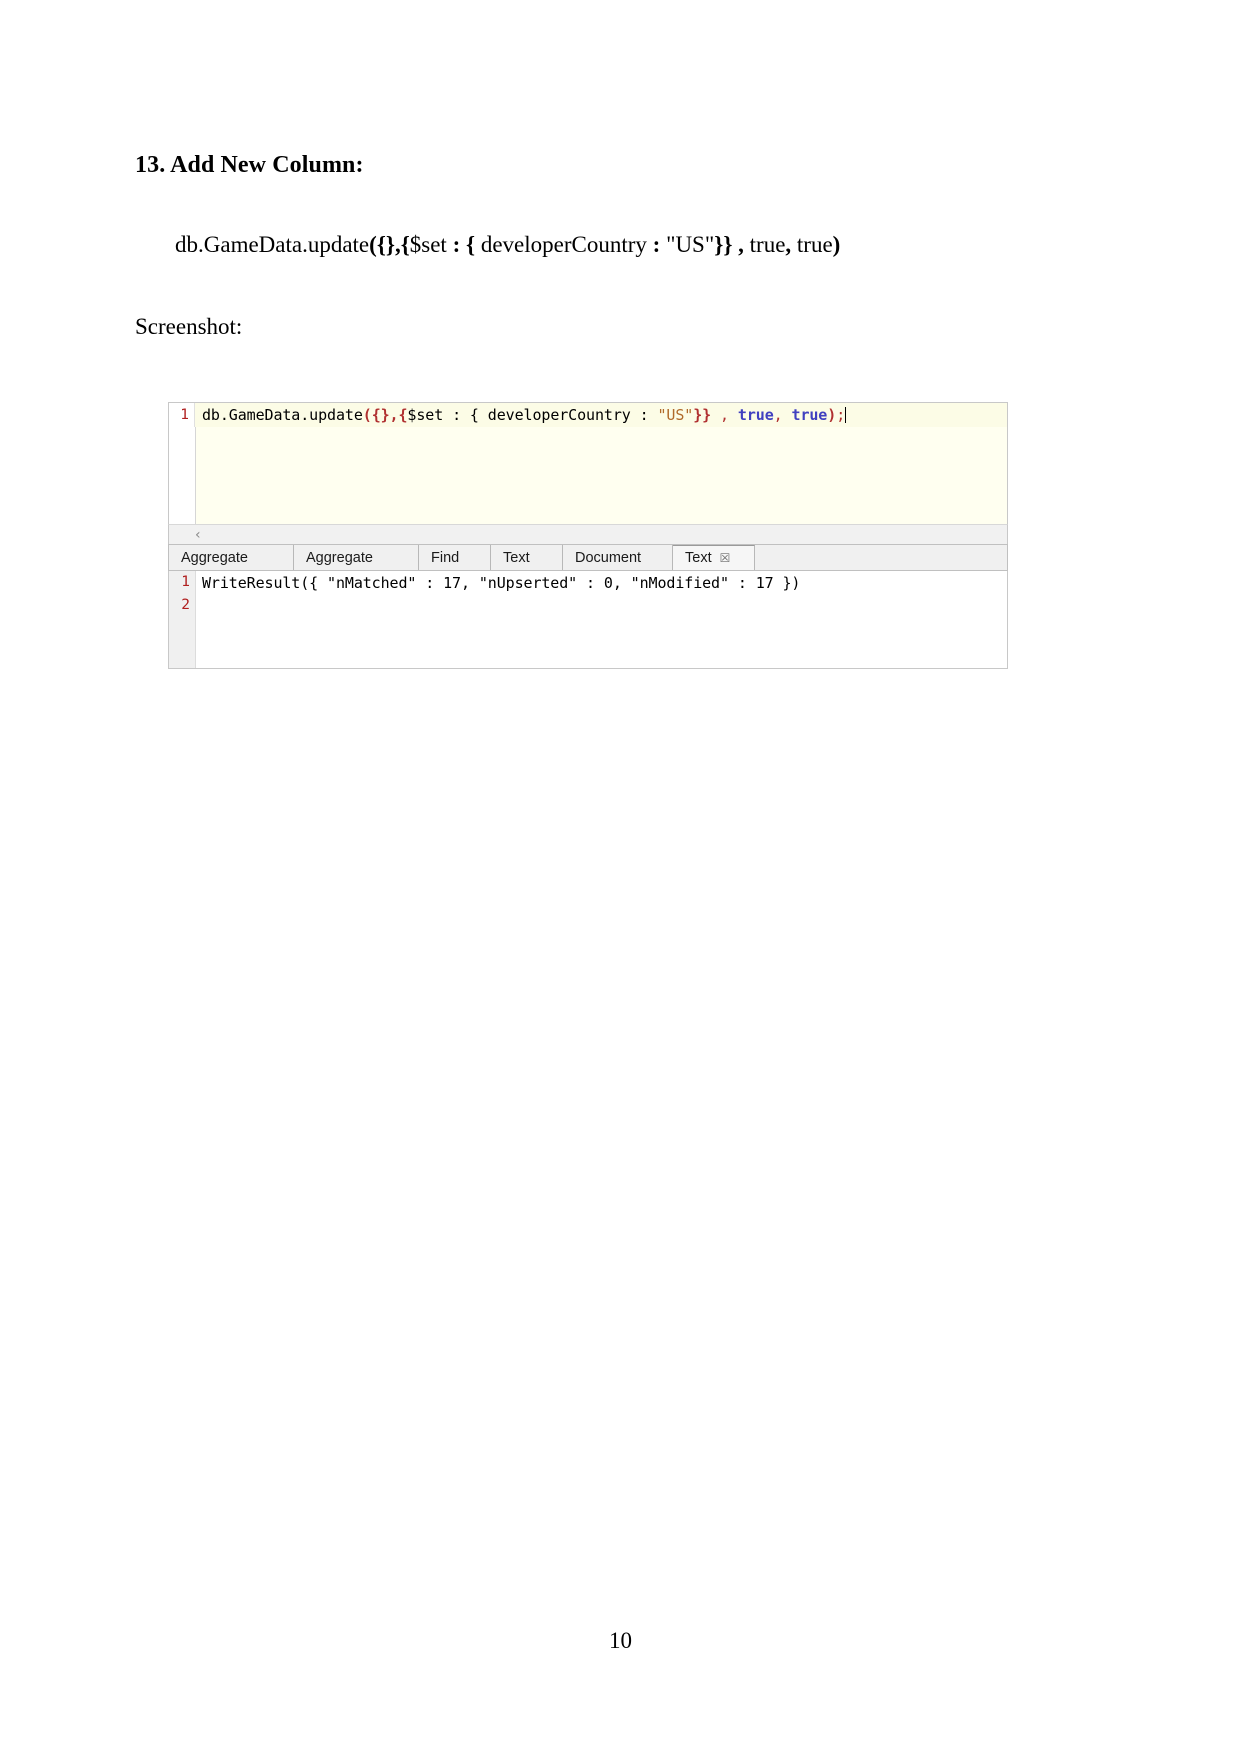 The height and width of the screenshot is (1754, 1241). Describe the element at coordinates (182, 415) in the screenshot. I see `editor-line-number: 1` at that location.